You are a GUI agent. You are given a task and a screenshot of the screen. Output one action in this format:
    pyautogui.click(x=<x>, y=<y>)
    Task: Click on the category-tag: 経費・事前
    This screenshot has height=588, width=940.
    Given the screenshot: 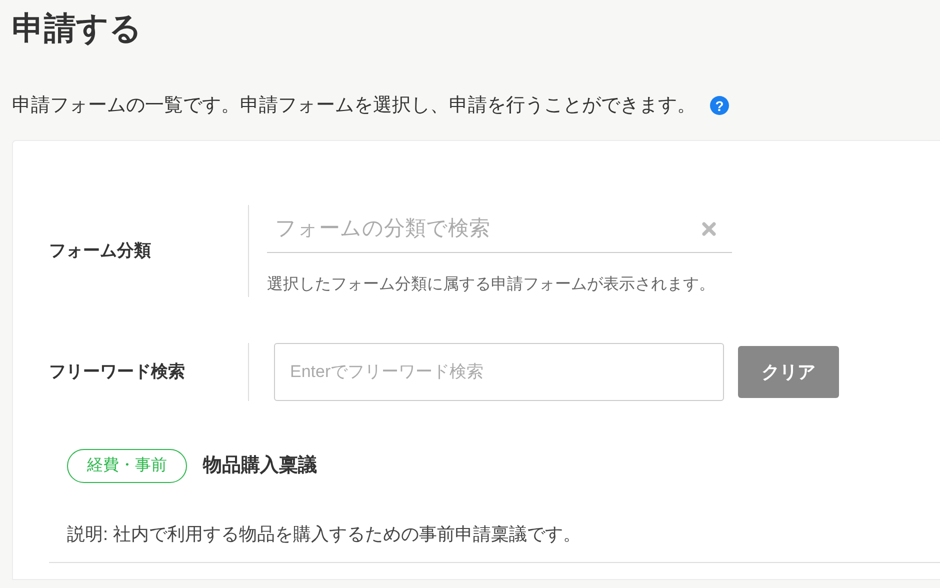 What is the action you would take?
    pyautogui.click(x=127, y=466)
    